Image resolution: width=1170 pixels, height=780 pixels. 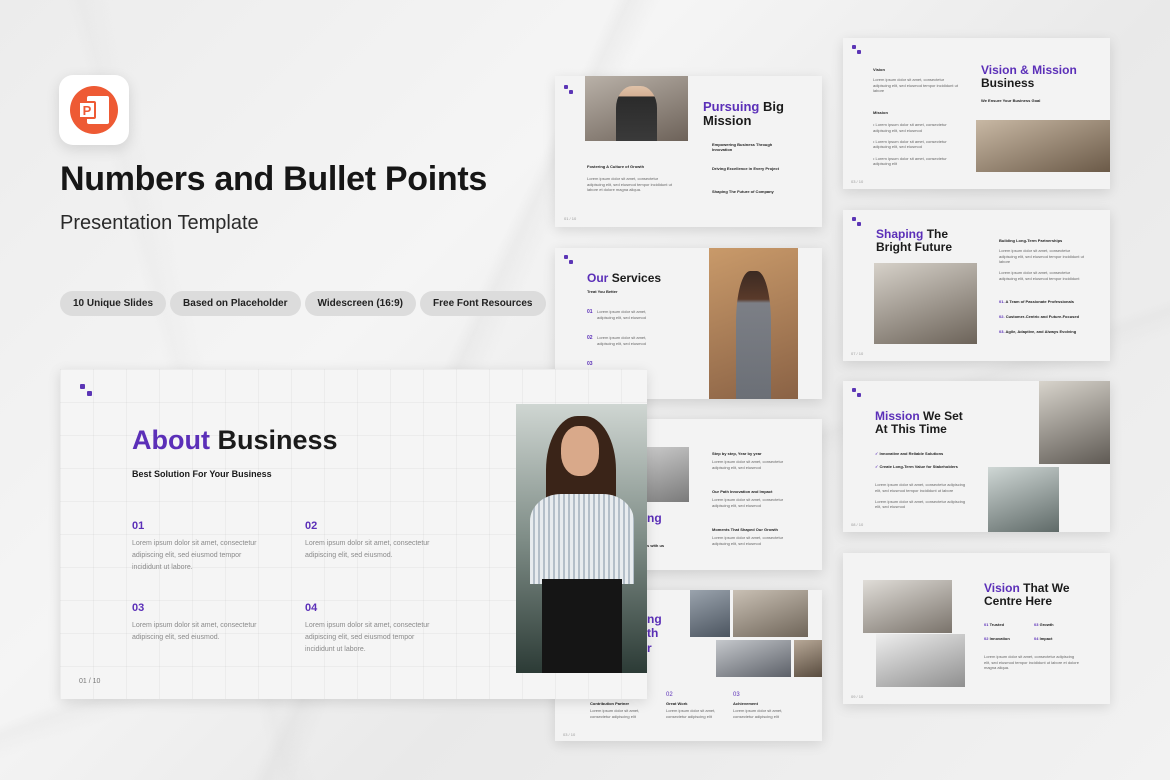 What do you see at coordinates (113, 303) in the screenshot?
I see `feature-pill: 10 Unique Slides` at bounding box center [113, 303].